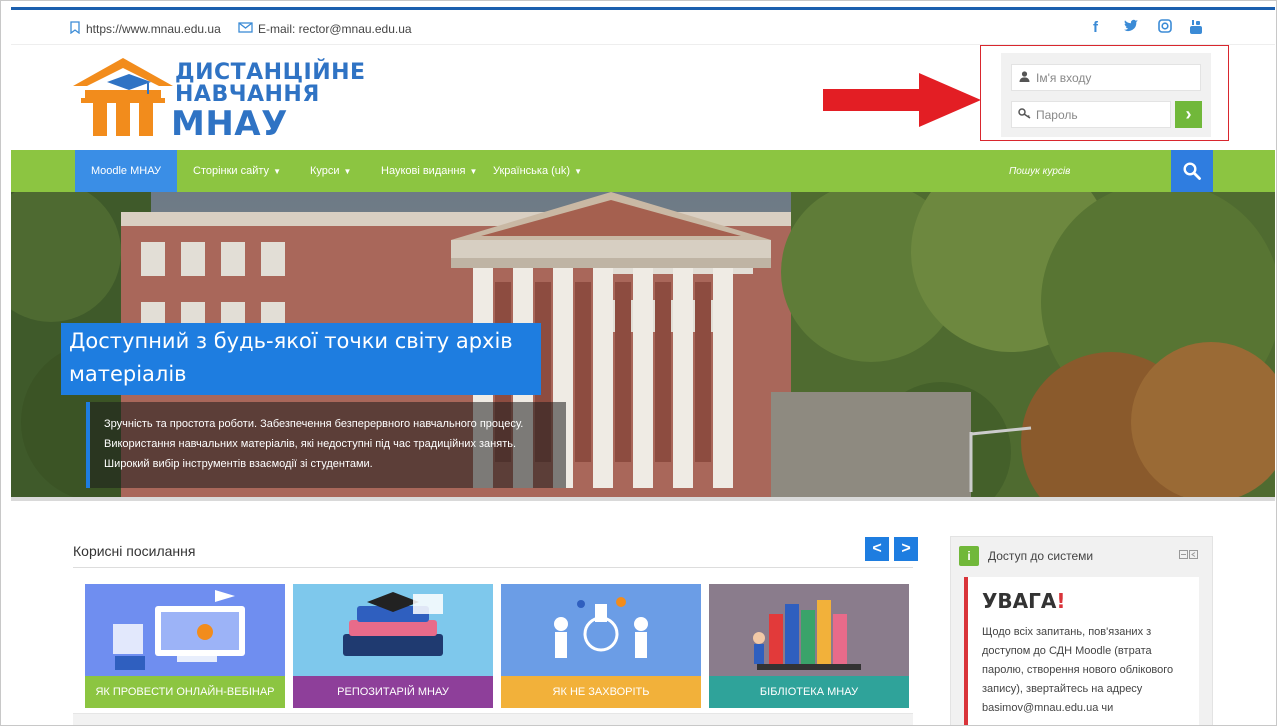 This screenshot has height=726, width=1277. What do you see at coordinates (1131, 27) in the screenshot?
I see `twitter-icon` at bounding box center [1131, 27].